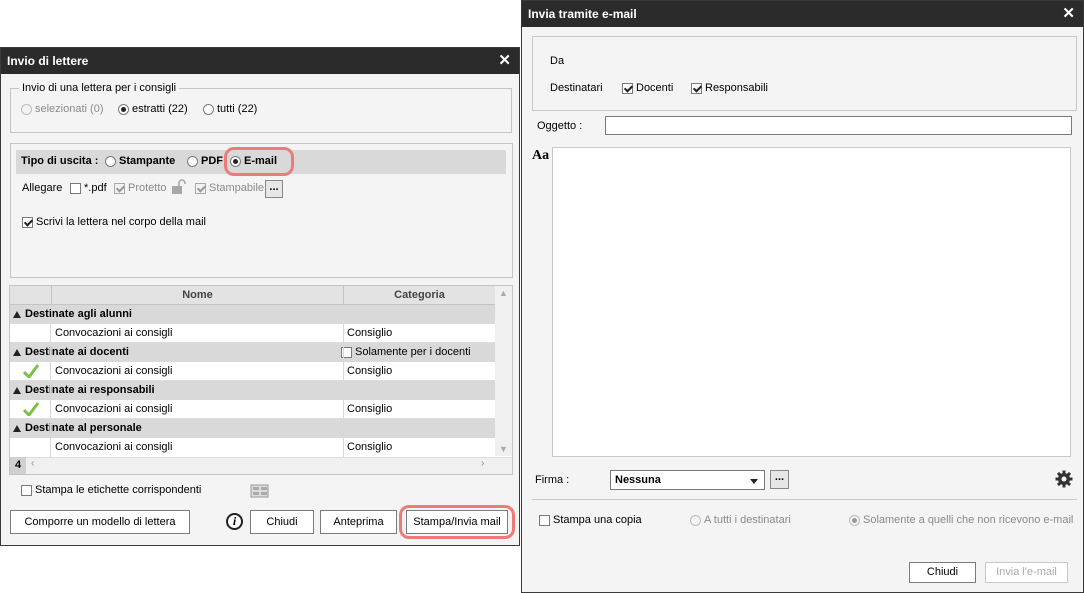 The width and height of the screenshot is (1084, 593). Describe the element at coordinates (804, 499) in the screenshot. I see `divider` at that location.